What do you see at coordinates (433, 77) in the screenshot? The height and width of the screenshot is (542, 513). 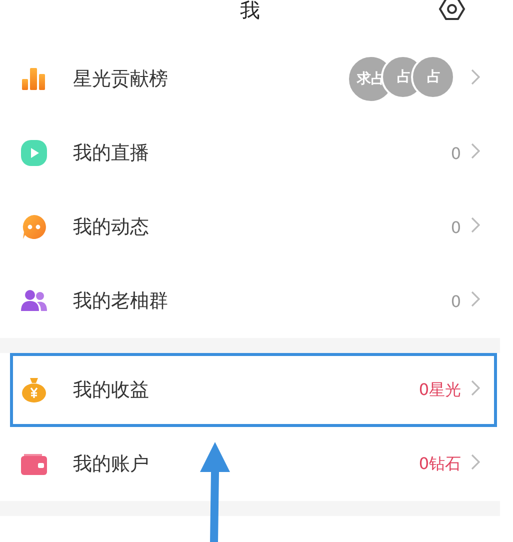 I see `avatar: 占` at bounding box center [433, 77].